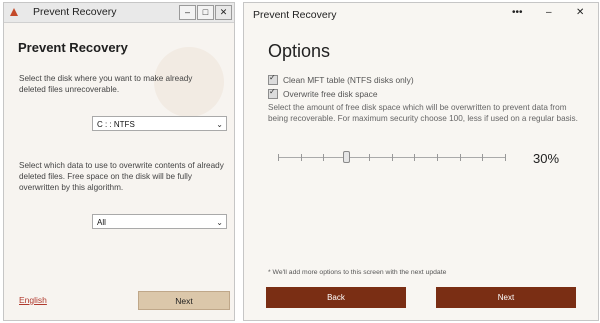 This screenshot has height=323, width=600. Describe the element at coordinates (14, 12) in the screenshot. I see `app-icon` at that location.